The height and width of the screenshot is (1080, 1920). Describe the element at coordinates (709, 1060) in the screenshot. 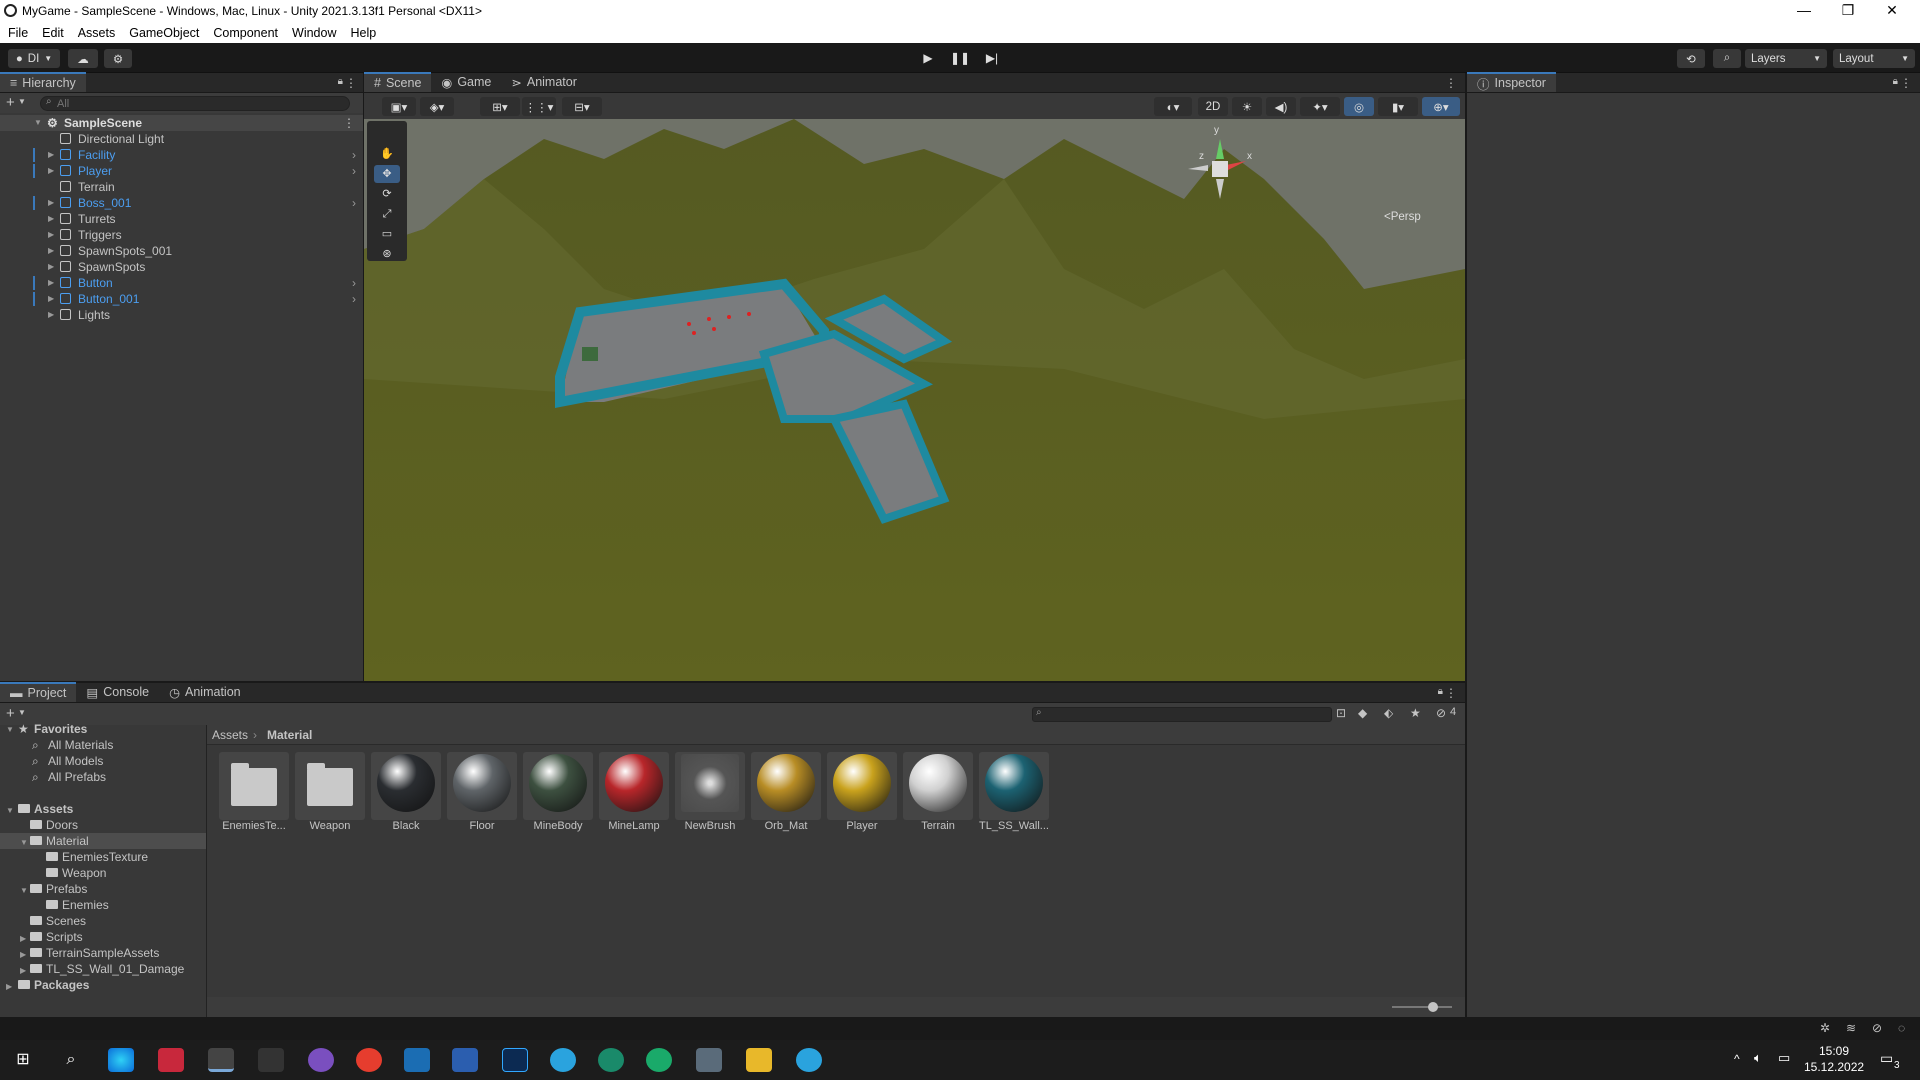

I see `calculator-icon` at that location.